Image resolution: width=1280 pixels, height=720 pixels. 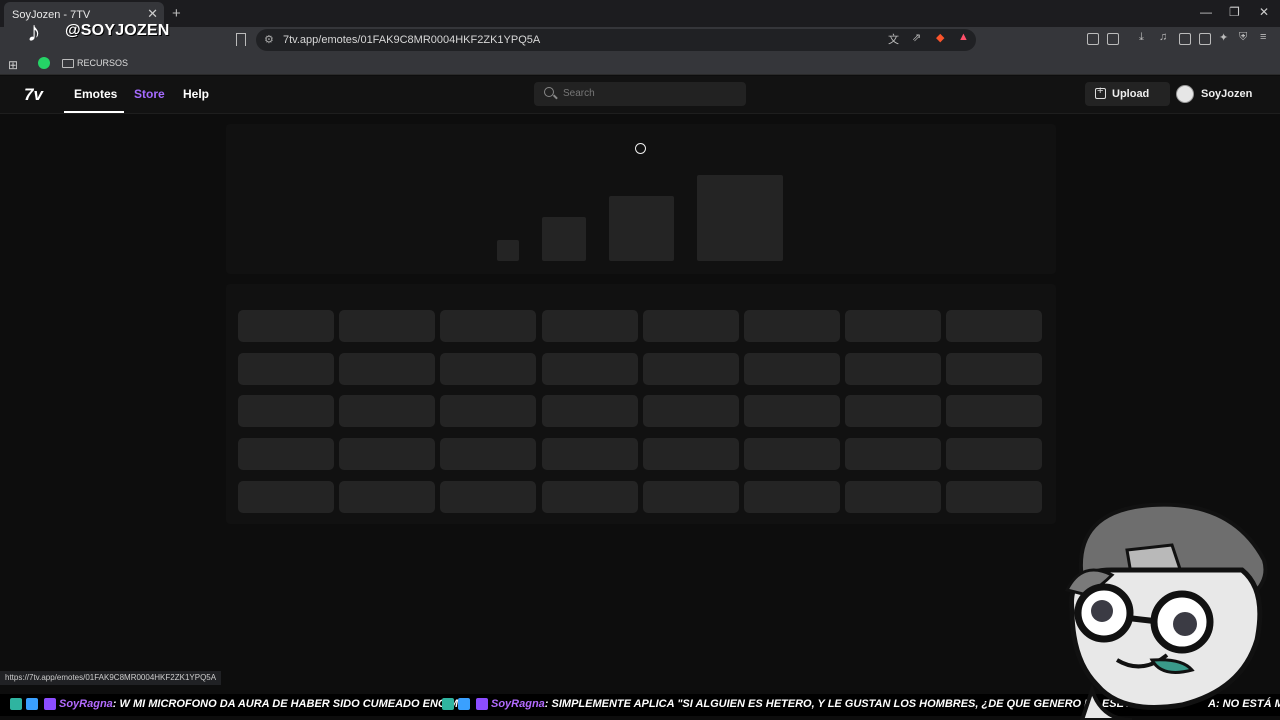 I want to click on browser-tab-strip: SoyJozen - 7TV ✕ + — ❐ ✕, so click(x=640, y=13).